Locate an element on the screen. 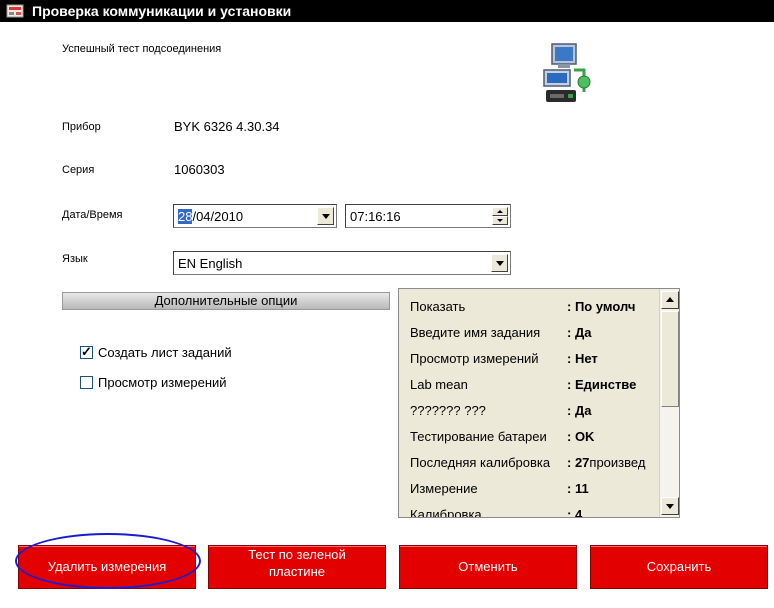 The height and width of the screenshot is (608, 774). device-label: Прибор is located at coordinates (81, 127).